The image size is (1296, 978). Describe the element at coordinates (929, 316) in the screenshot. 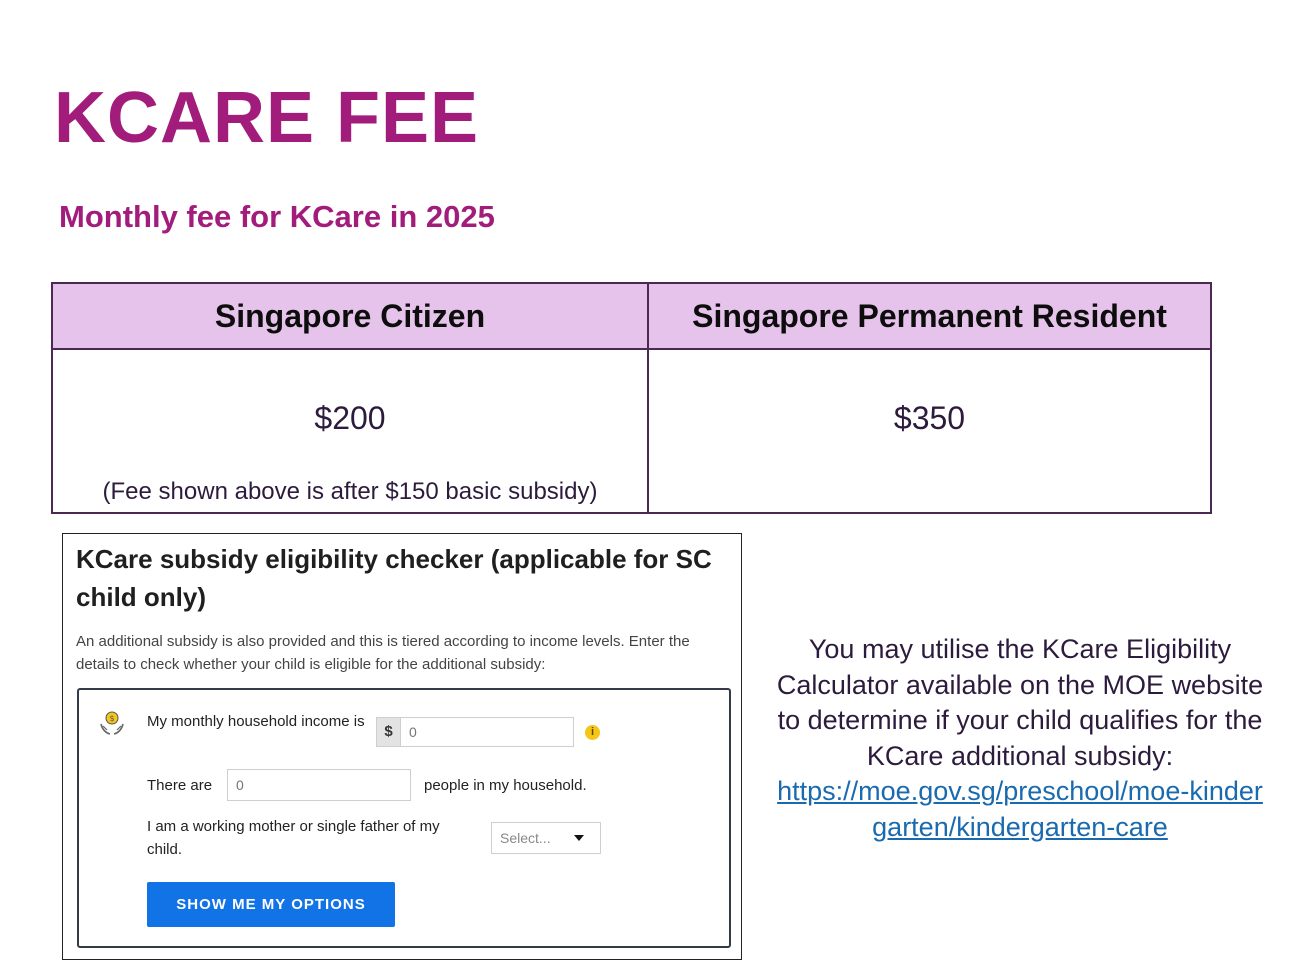

I see `header-singapore-pr: Singapore Permanent Resident` at that location.